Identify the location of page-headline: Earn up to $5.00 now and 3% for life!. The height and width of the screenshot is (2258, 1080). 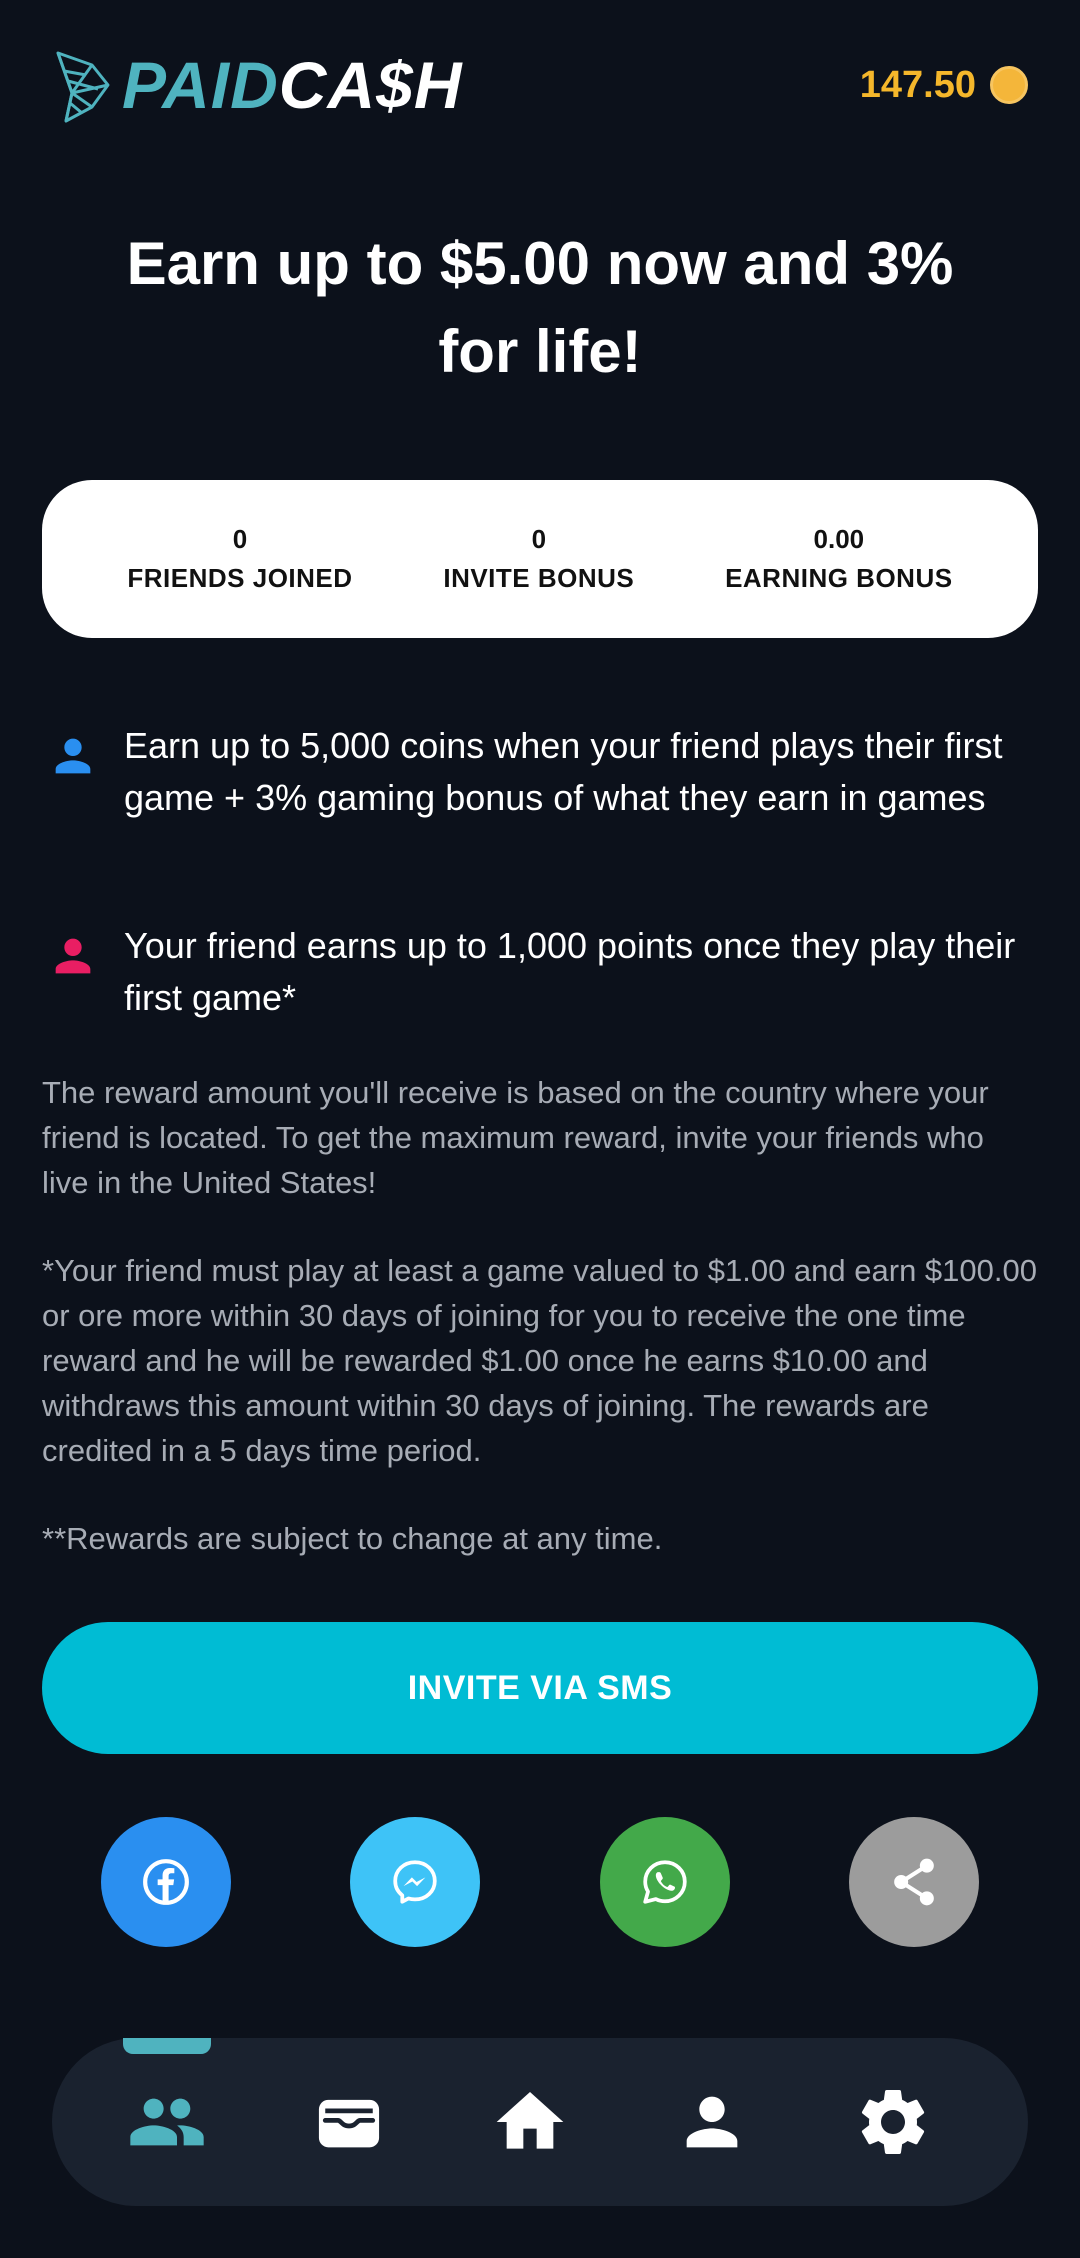
(540, 307).